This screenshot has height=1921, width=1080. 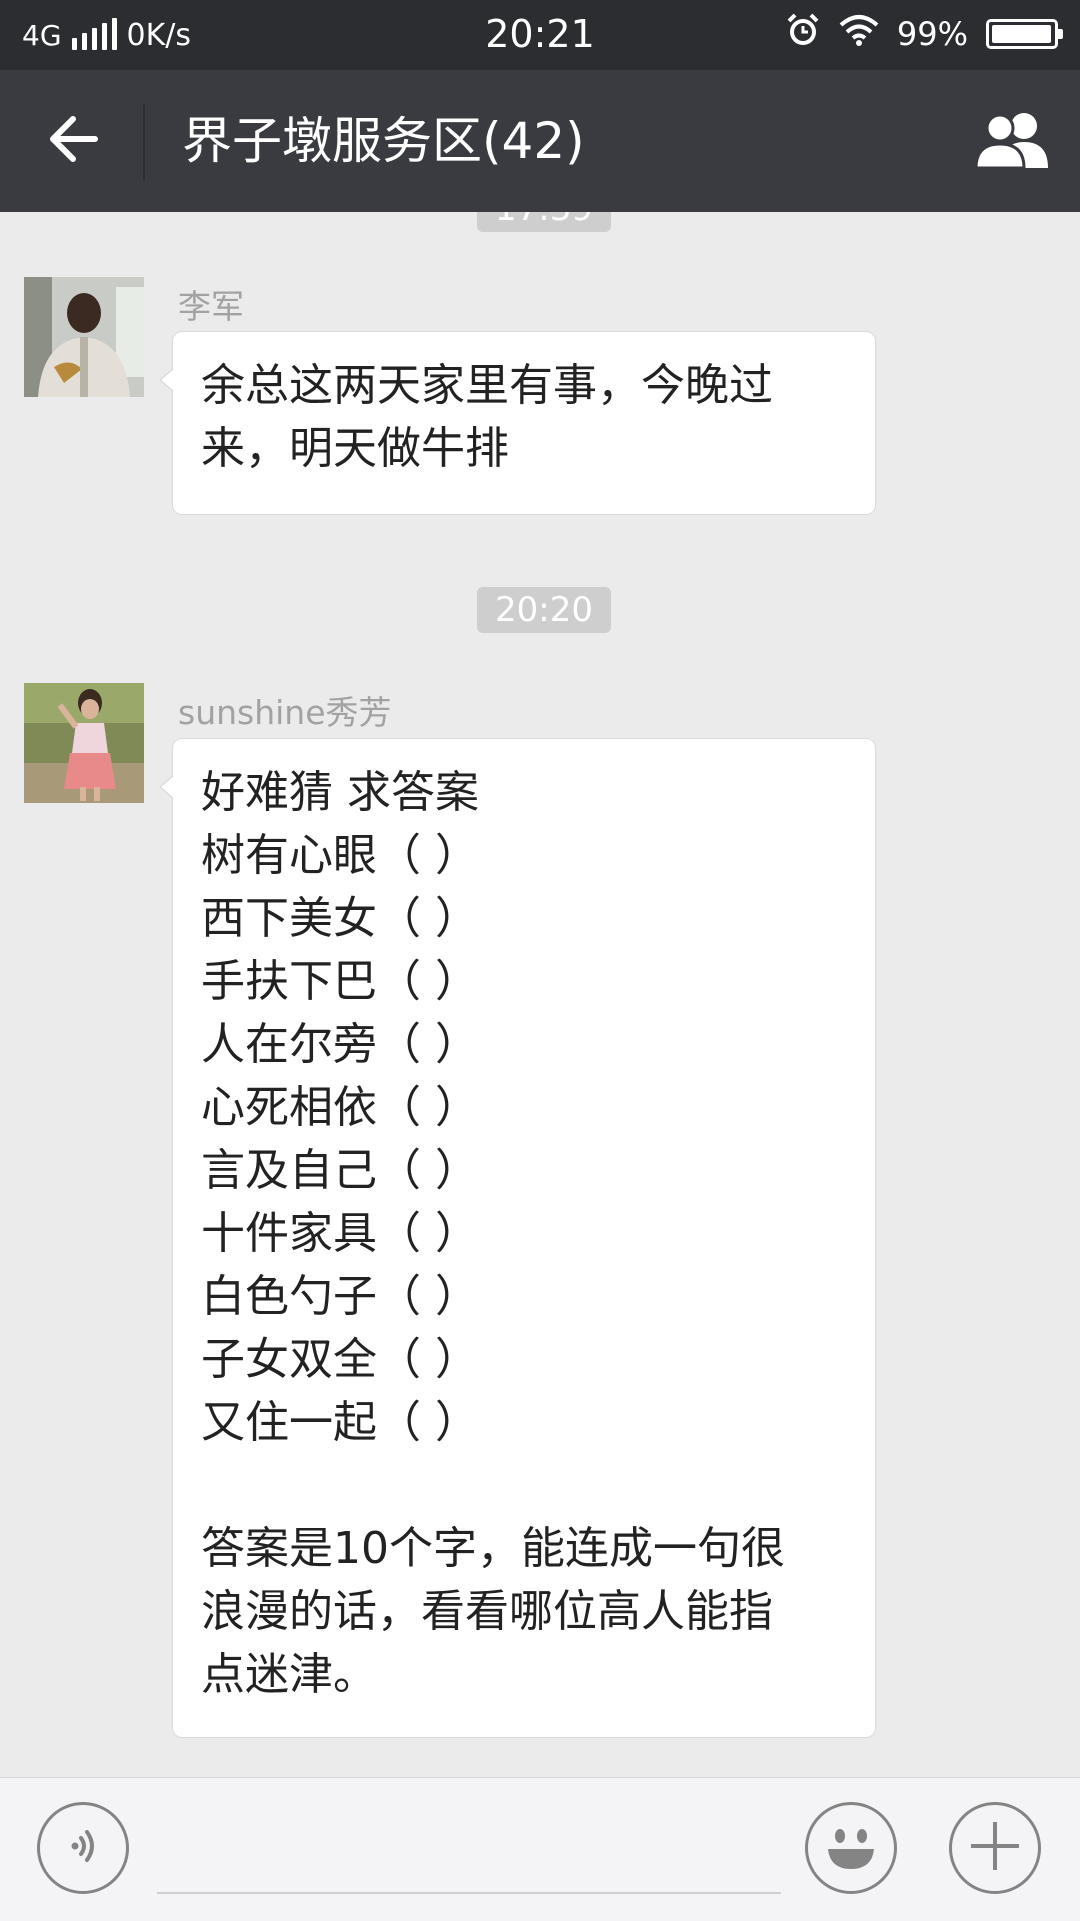 I want to click on plus-button, so click(x=995, y=1848).